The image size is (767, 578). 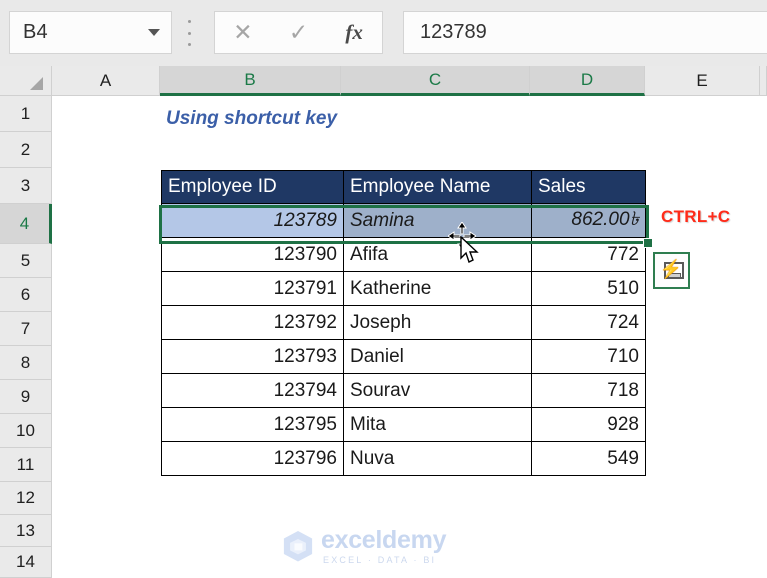 What do you see at coordinates (26, 498) in the screenshot?
I see `row-header-12: 12` at bounding box center [26, 498].